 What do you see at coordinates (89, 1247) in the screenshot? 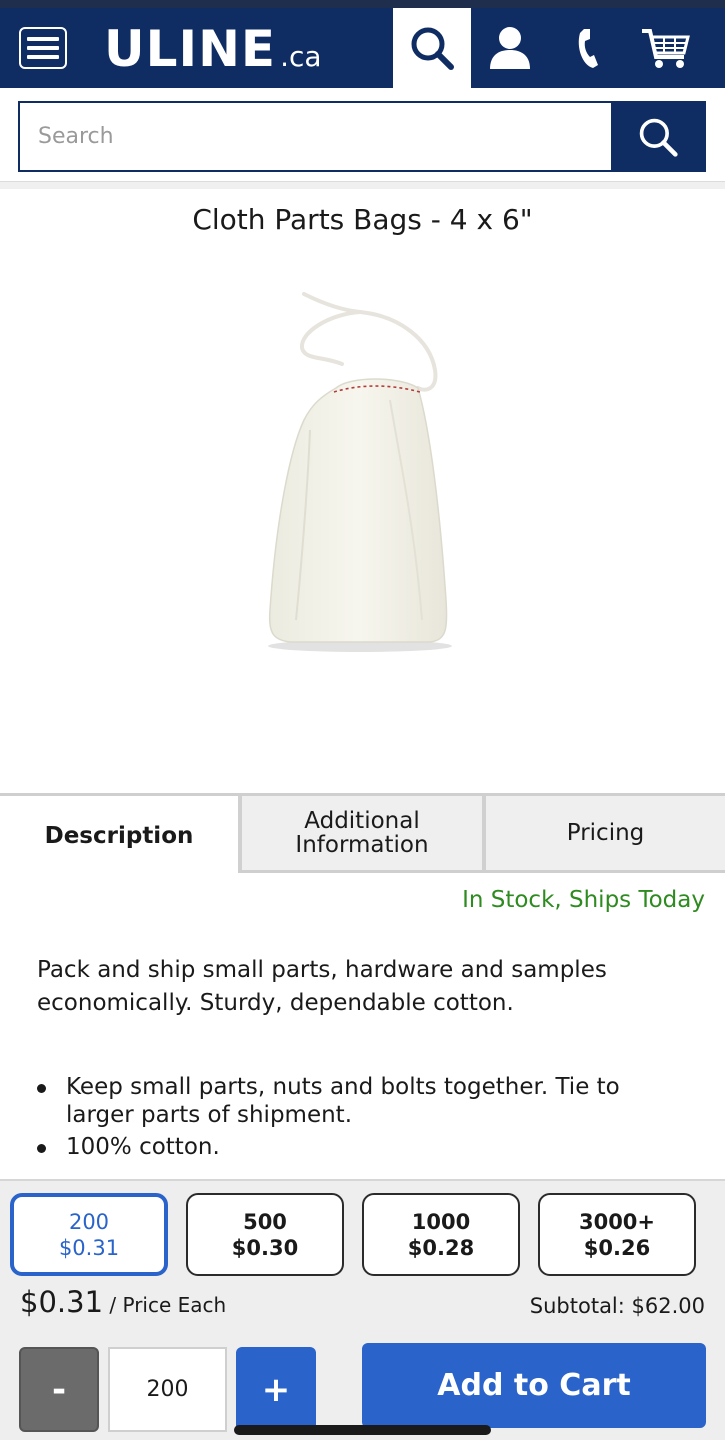
I see `tier-price: $0.31` at bounding box center [89, 1247].